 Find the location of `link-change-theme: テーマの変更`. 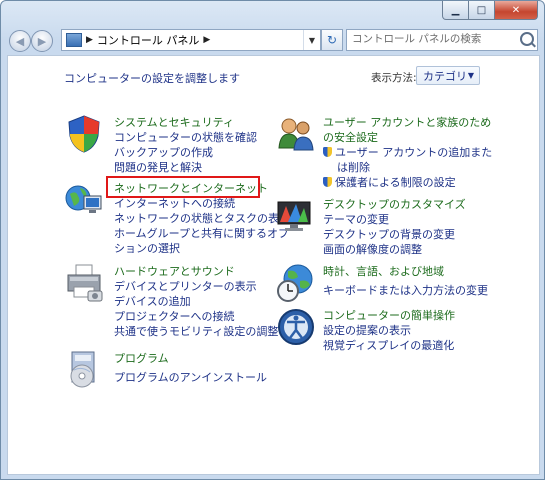

link-change-theme: テーマの変更 is located at coordinates (356, 219).